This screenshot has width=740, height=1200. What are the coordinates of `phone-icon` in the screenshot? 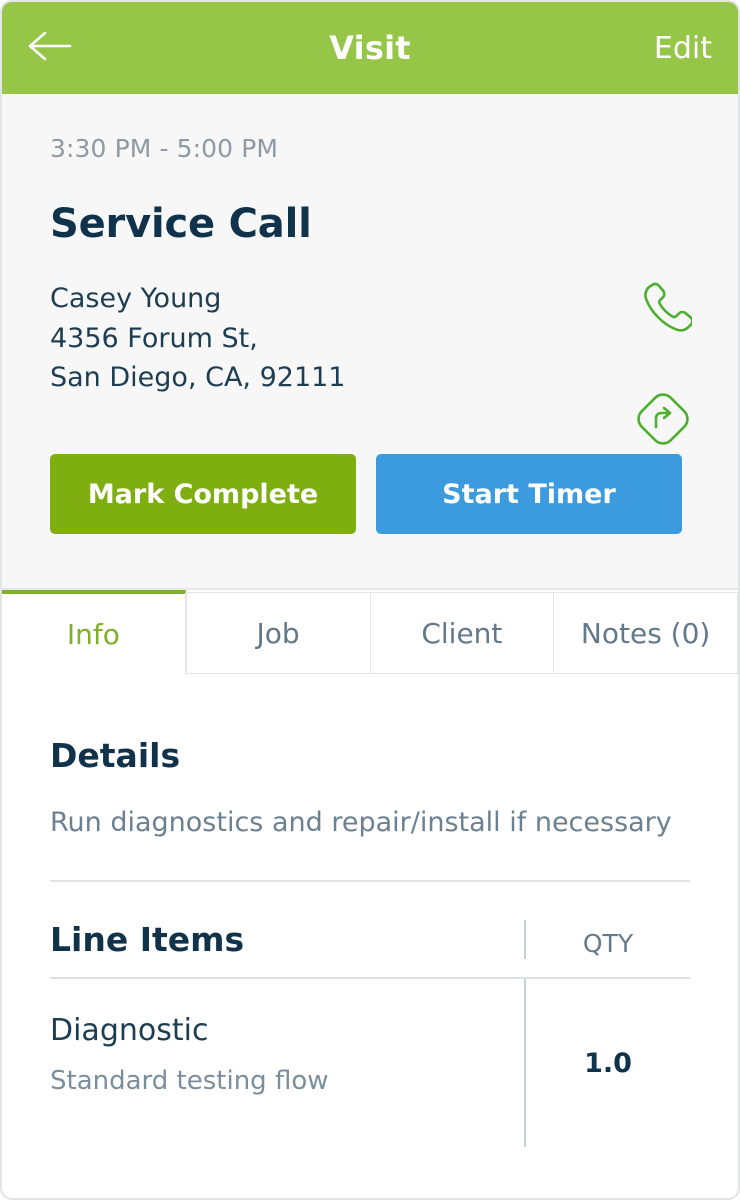 It's located at (664, 307).